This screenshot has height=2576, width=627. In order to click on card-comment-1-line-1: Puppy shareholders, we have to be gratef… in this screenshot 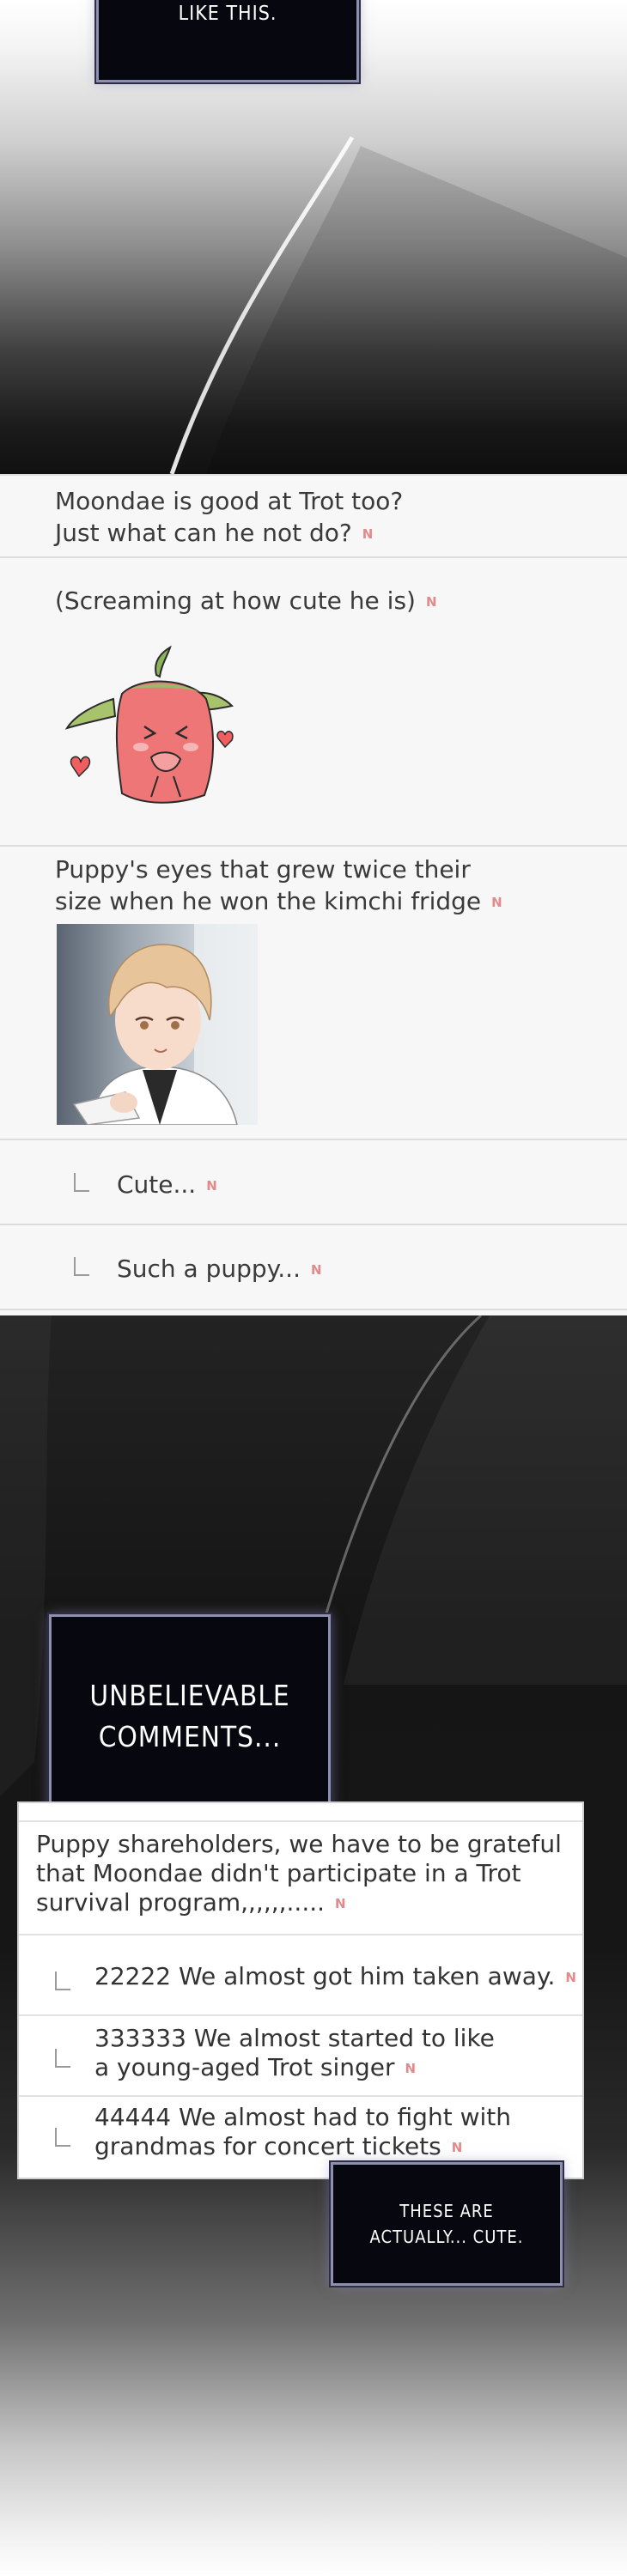, I will do `click(299, 1844)`.